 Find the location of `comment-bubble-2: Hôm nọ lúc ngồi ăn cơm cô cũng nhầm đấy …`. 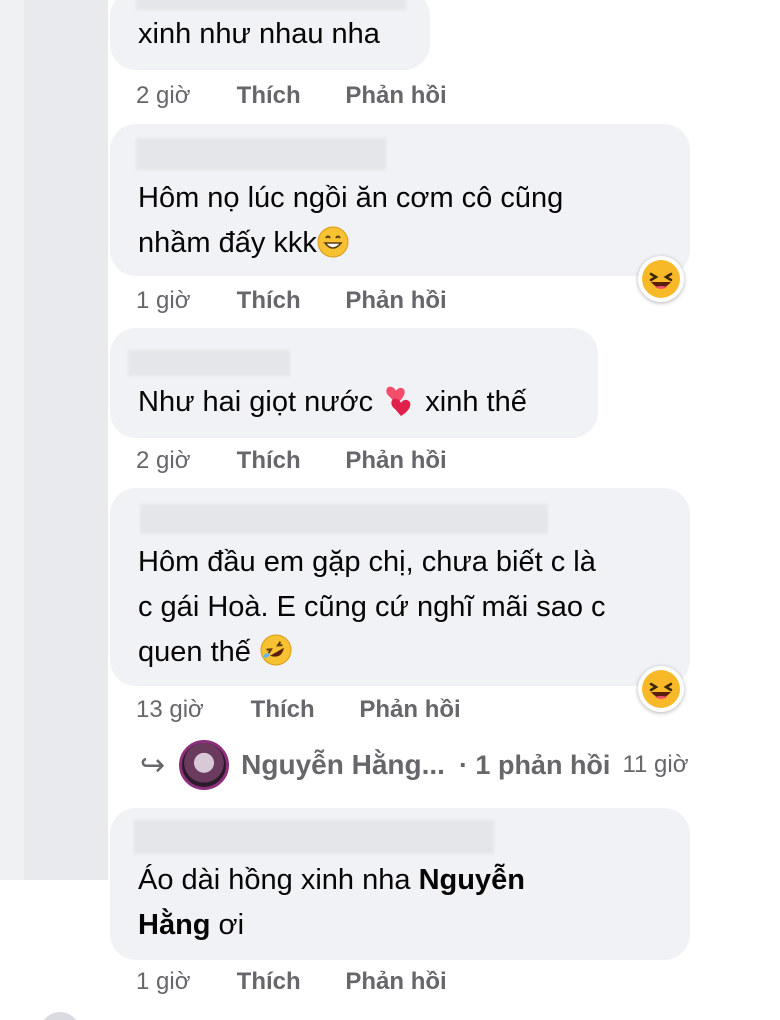

comment-bubble-2: Hôm nọ lúc ngồi ăn cơm cô cũng nhầm đấy … is located at coordinates (400, 200).